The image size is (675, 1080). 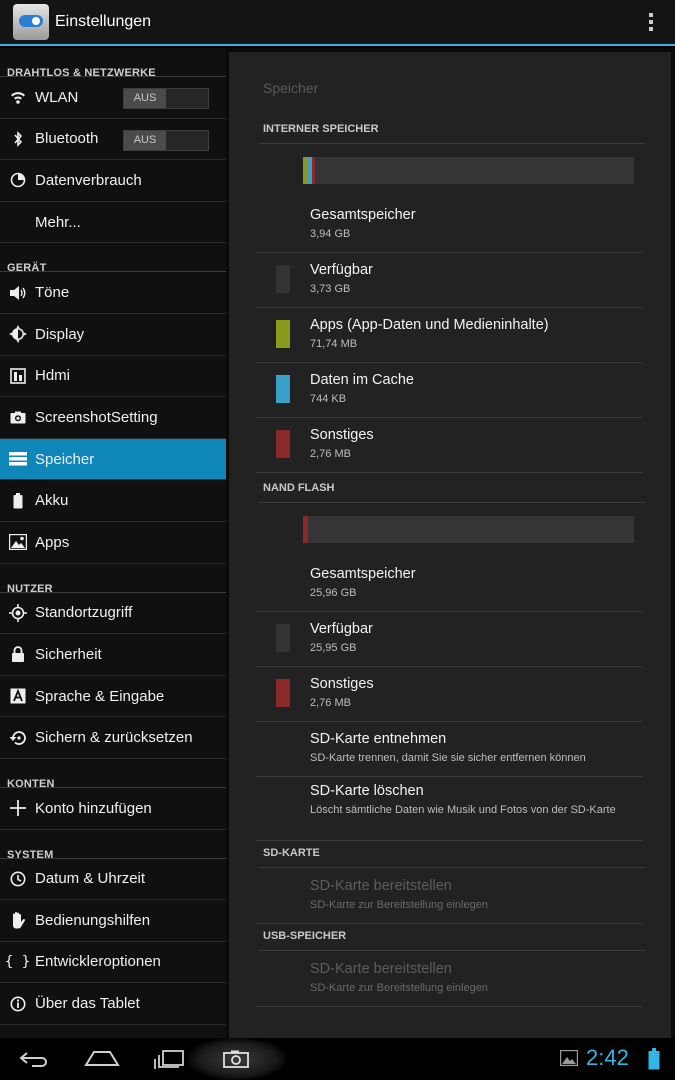 What do you see at coordinates (17, 961) in the screenshot?
I see `braces-icon: { }` at bounding box center [17, 961].